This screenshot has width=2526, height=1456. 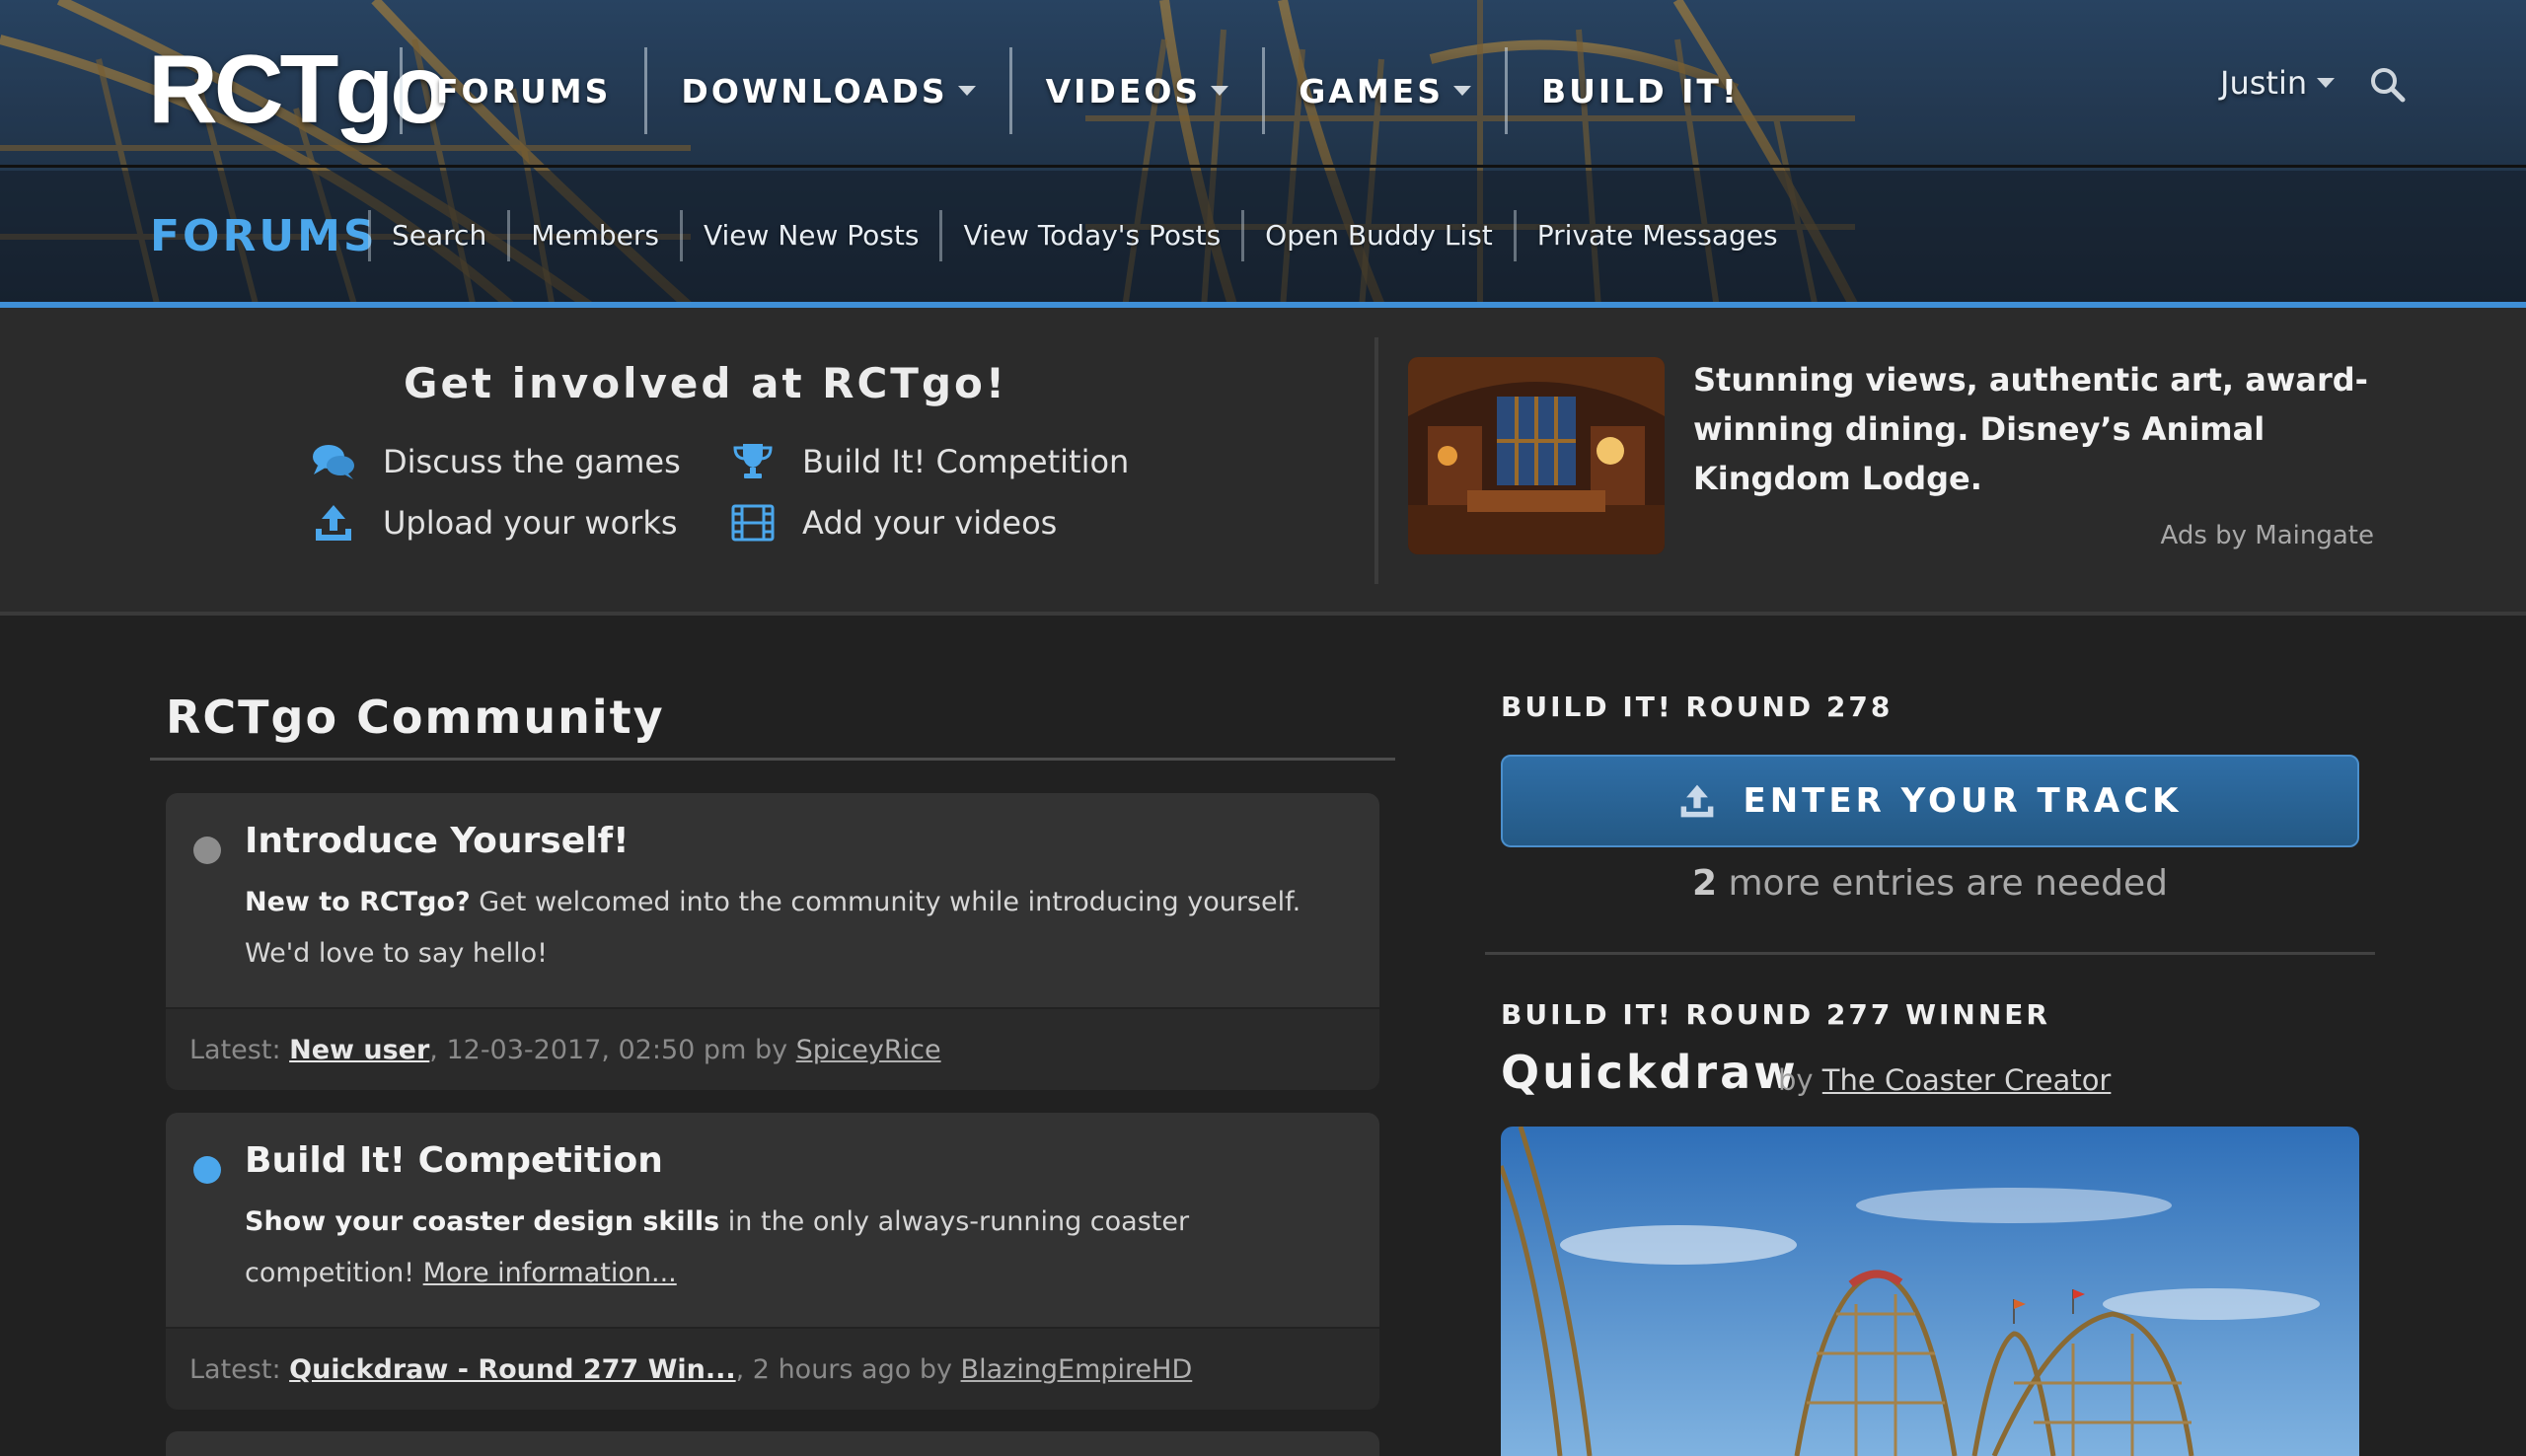 I want to click on search-icon, so click(x=2388, y=85).